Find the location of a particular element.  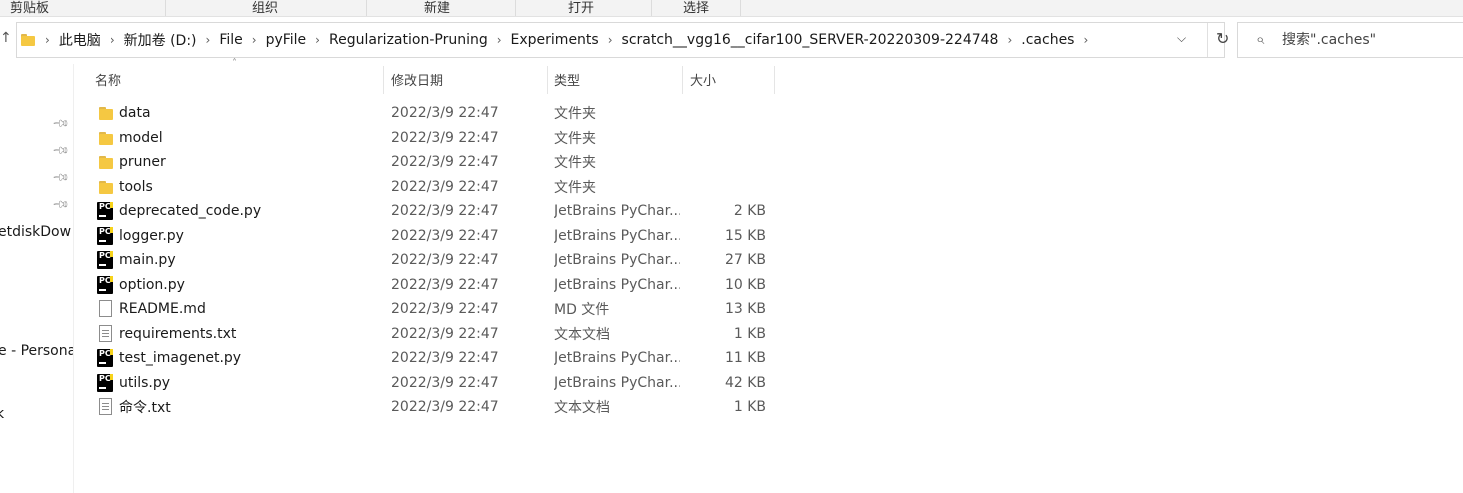

file-size: 10 KB is located at coordinates (745, 284).